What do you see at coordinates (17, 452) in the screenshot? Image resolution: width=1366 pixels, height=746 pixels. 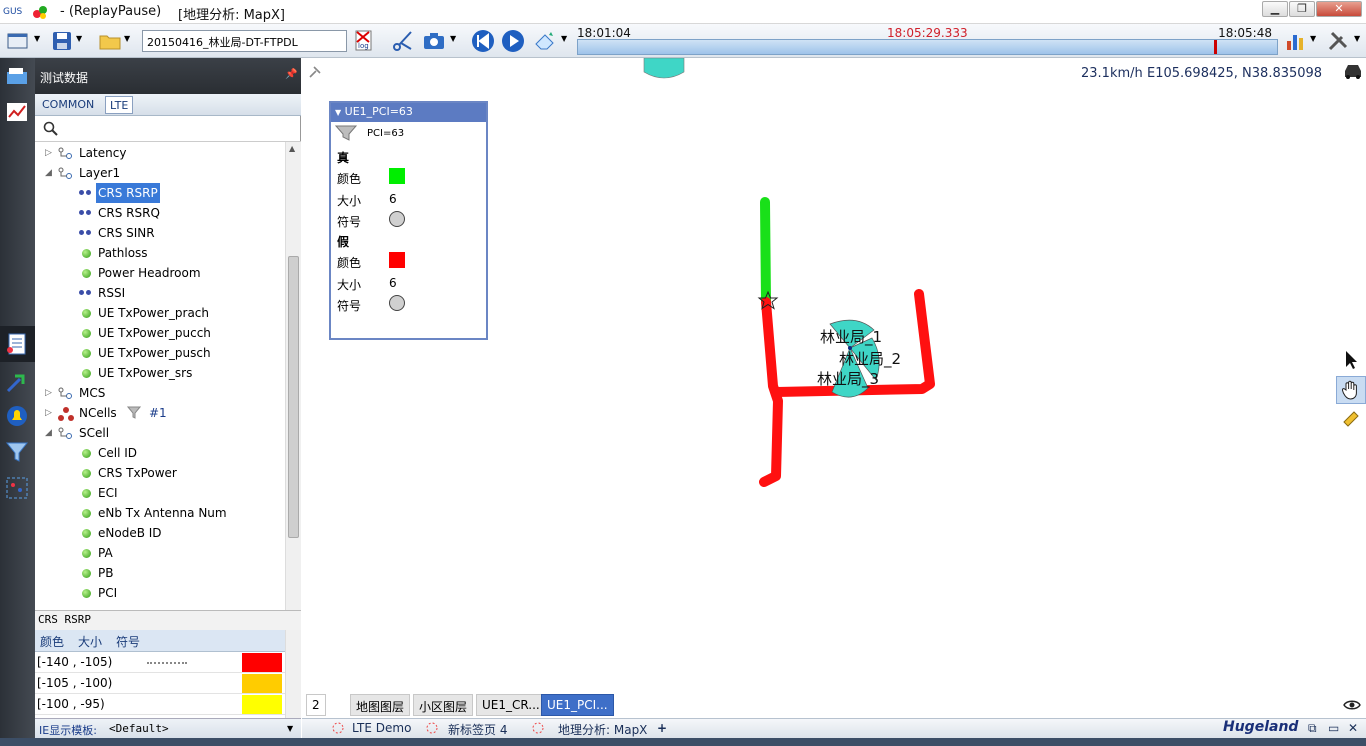 I see `filter-icon` at bounding box center [17, 452].